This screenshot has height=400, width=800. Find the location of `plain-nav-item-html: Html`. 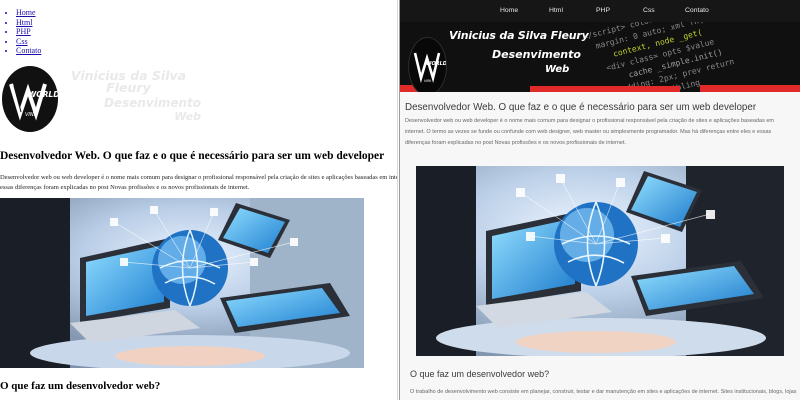

plain-nav-item-html: Html is located at coordinates (28, 23).